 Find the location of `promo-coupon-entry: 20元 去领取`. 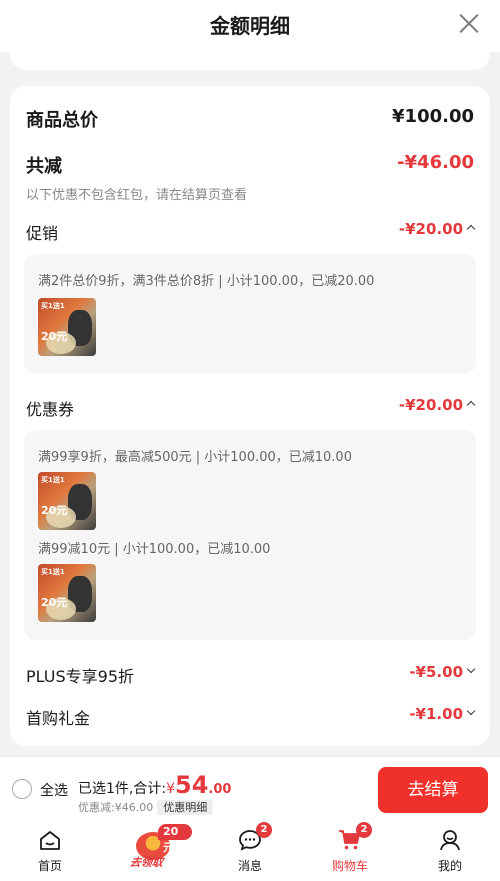

promo-coupon-entry: 20元 去领取 is located at coordinates (158, 851).